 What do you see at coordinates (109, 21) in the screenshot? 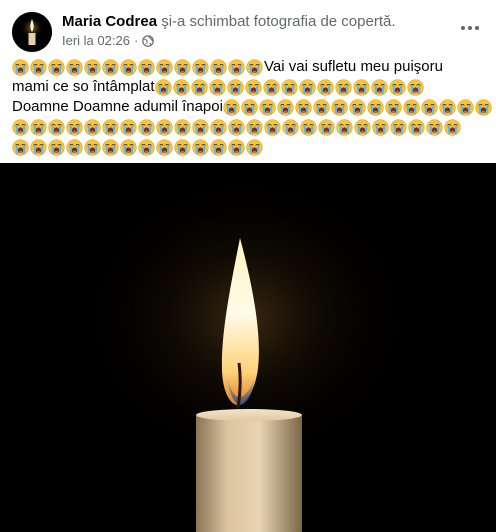
I see `author-name: Maria Codrea` at bounding box center [109, 21].